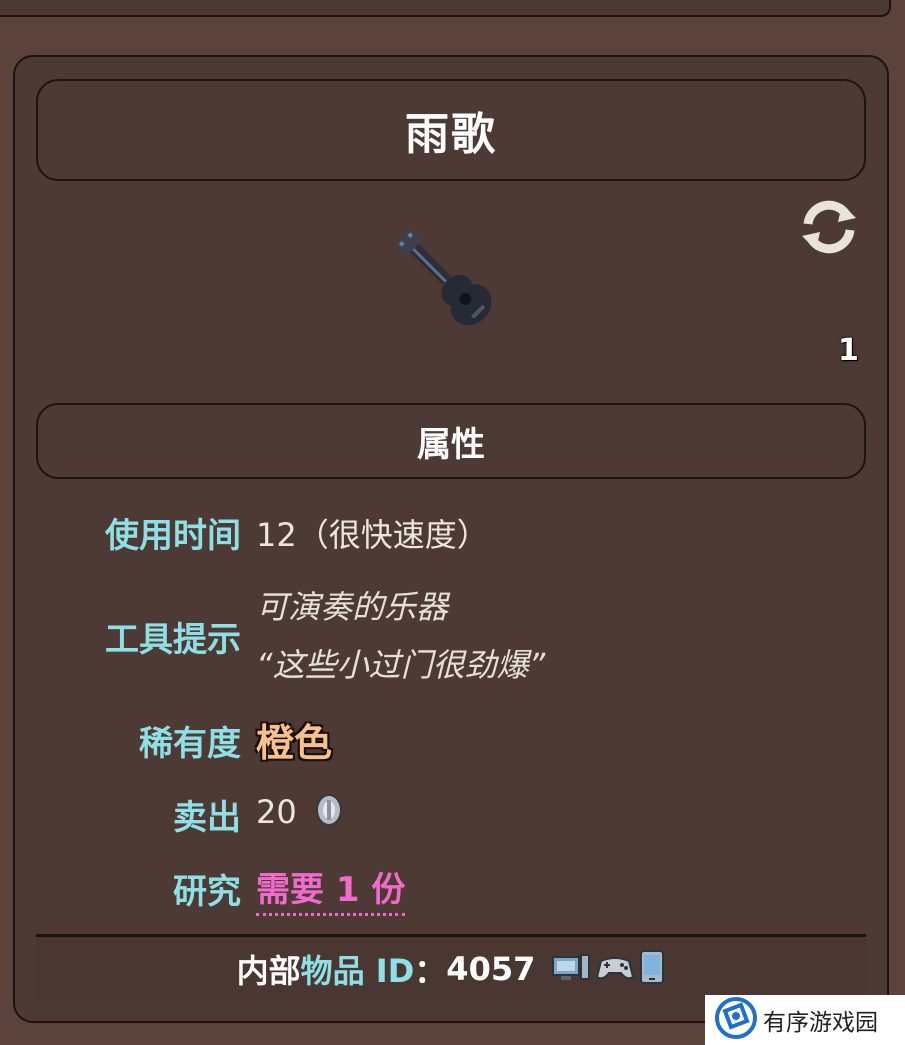 The height and width of the screenshot is (1045, 905). I want to click on silver-coin-icon, so click(329, 814).